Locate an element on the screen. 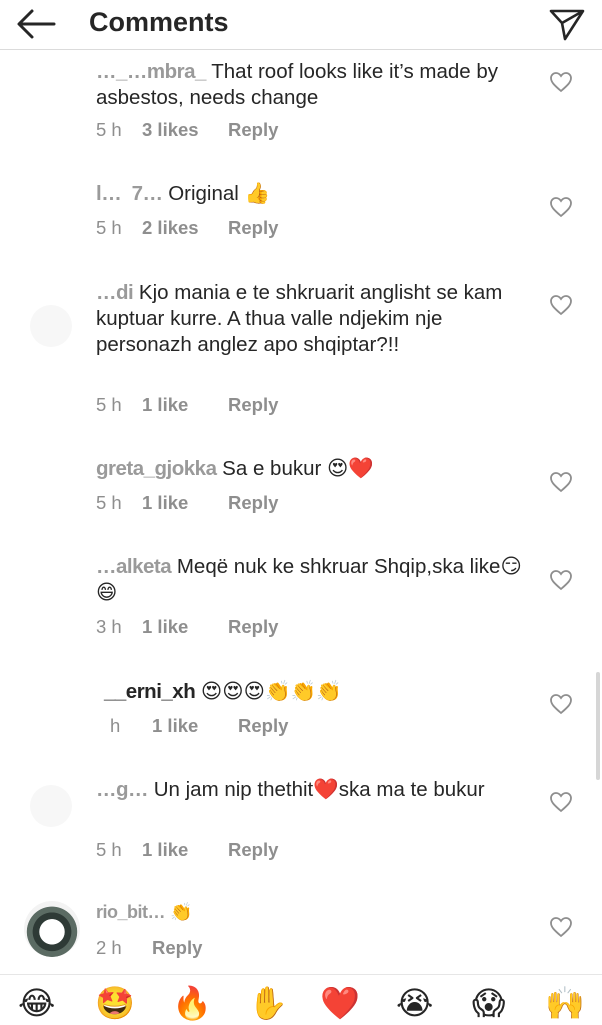  emoji-screaming: 😱 is located at coordinates (488, 1003).